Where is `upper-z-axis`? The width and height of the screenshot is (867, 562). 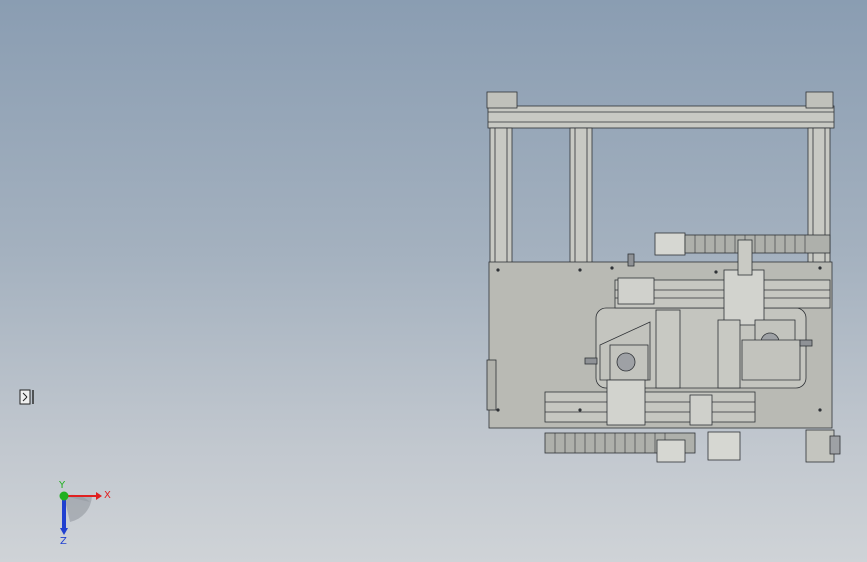
upper-z-axis is located at coordinates (745, 257).